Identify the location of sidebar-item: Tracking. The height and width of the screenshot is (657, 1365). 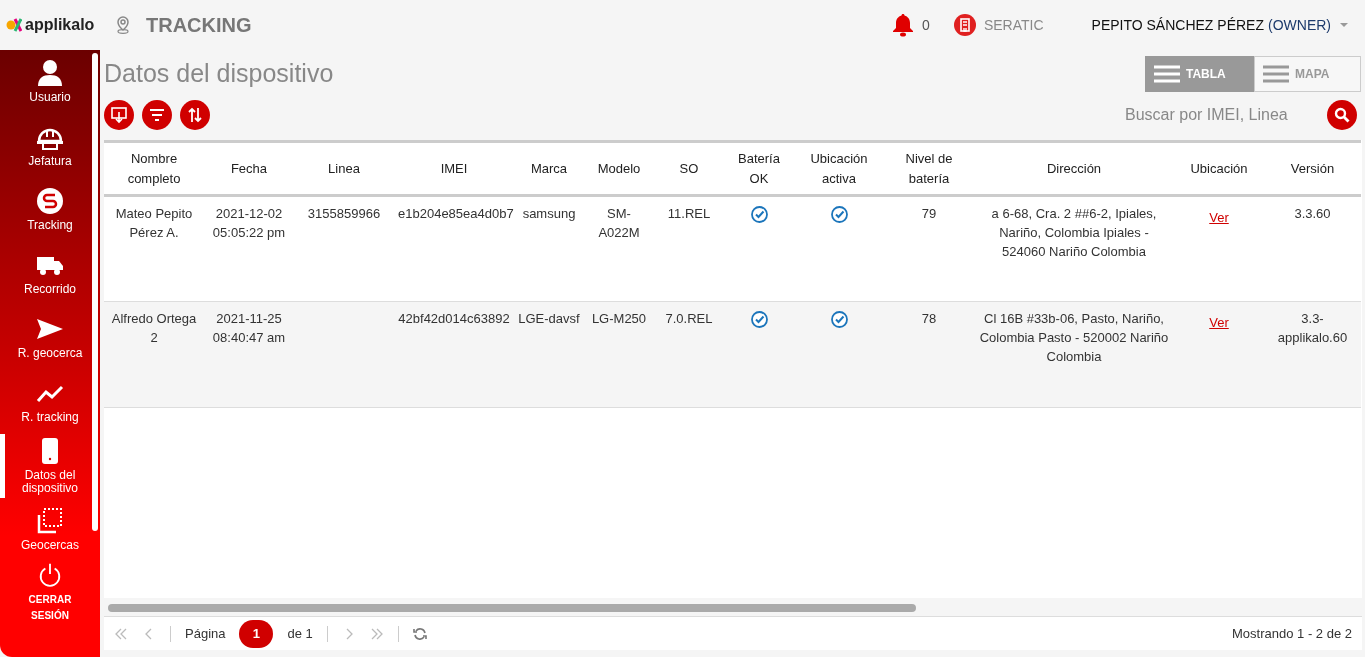
(50, 210).